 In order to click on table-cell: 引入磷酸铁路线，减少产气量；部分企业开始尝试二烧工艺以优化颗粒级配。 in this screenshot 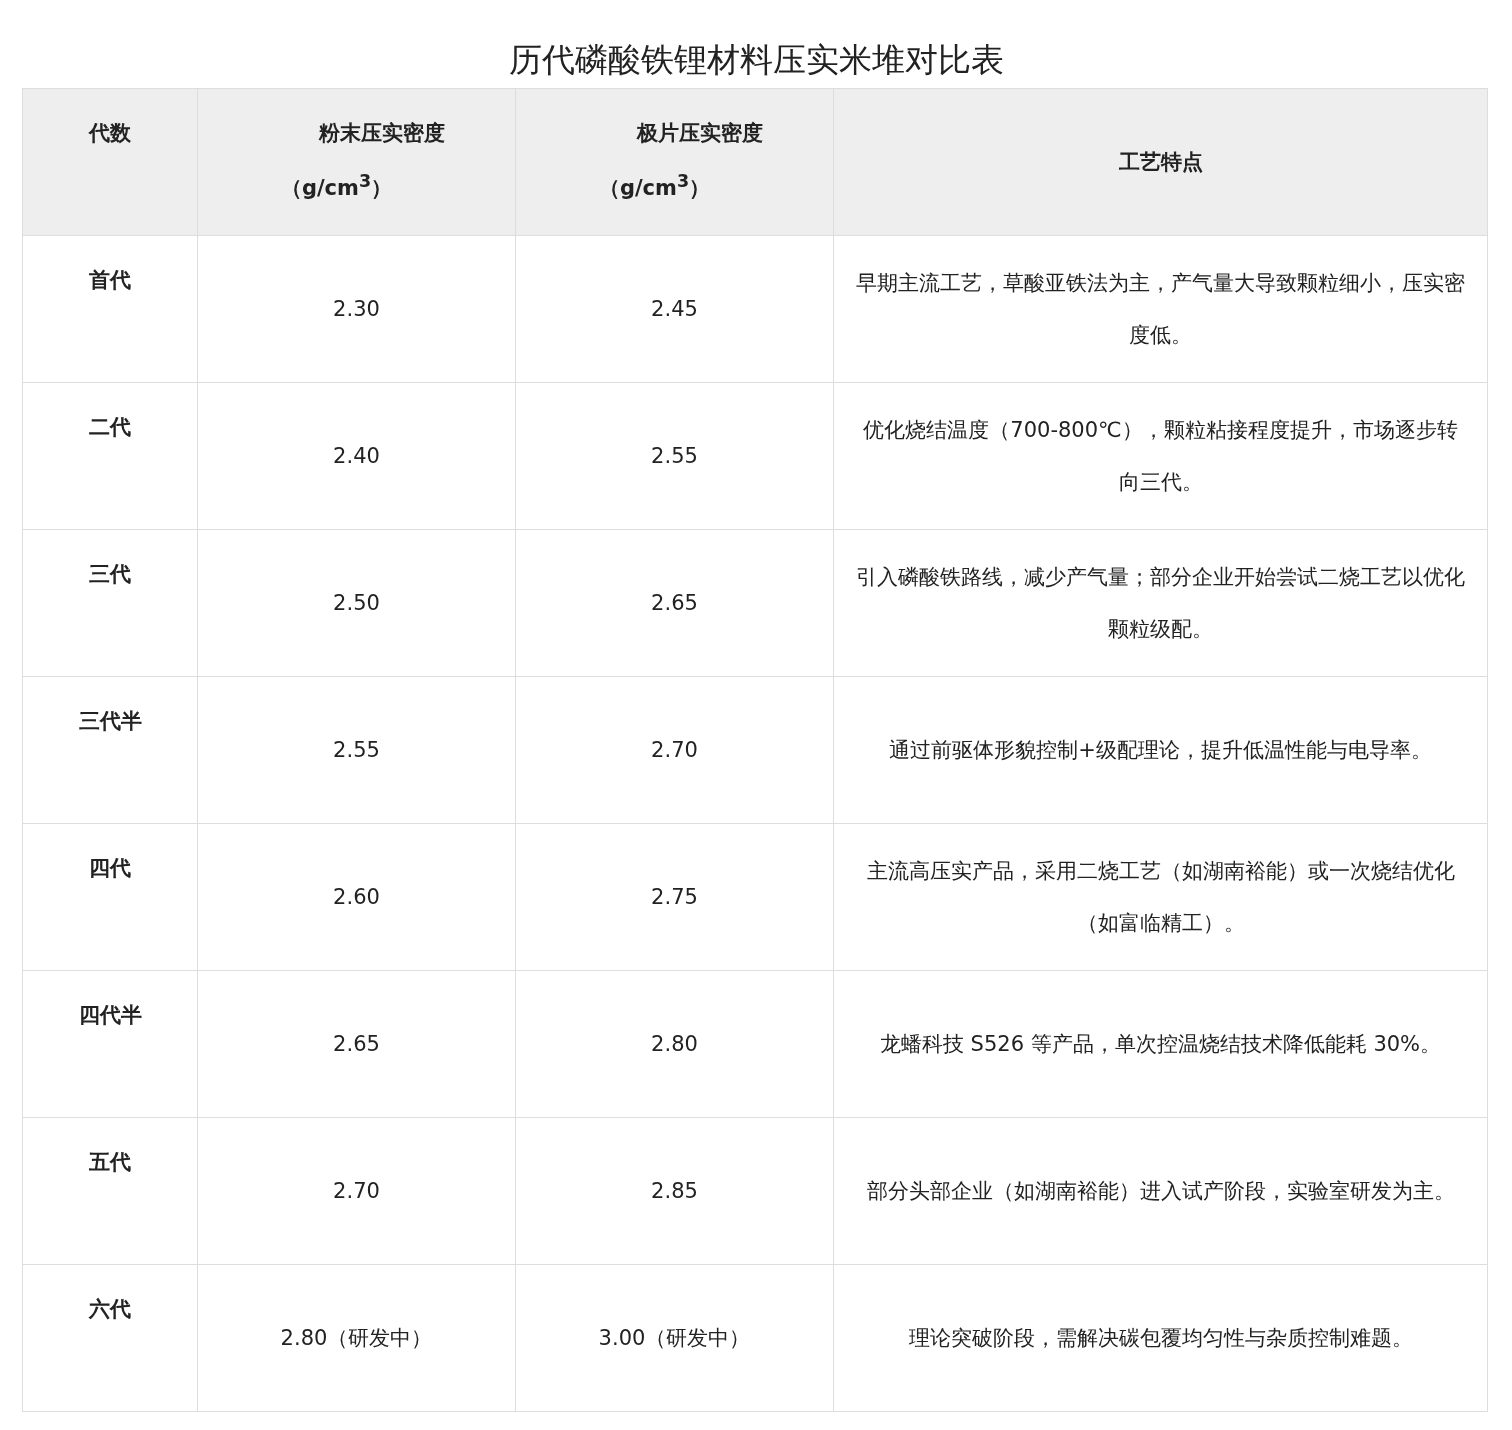, I will do `click(1160, 603)`.